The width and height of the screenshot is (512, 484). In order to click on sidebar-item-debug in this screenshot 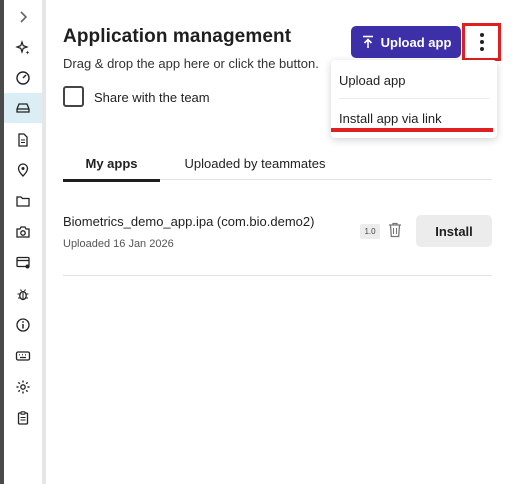, I will do `click(23, 294)`.